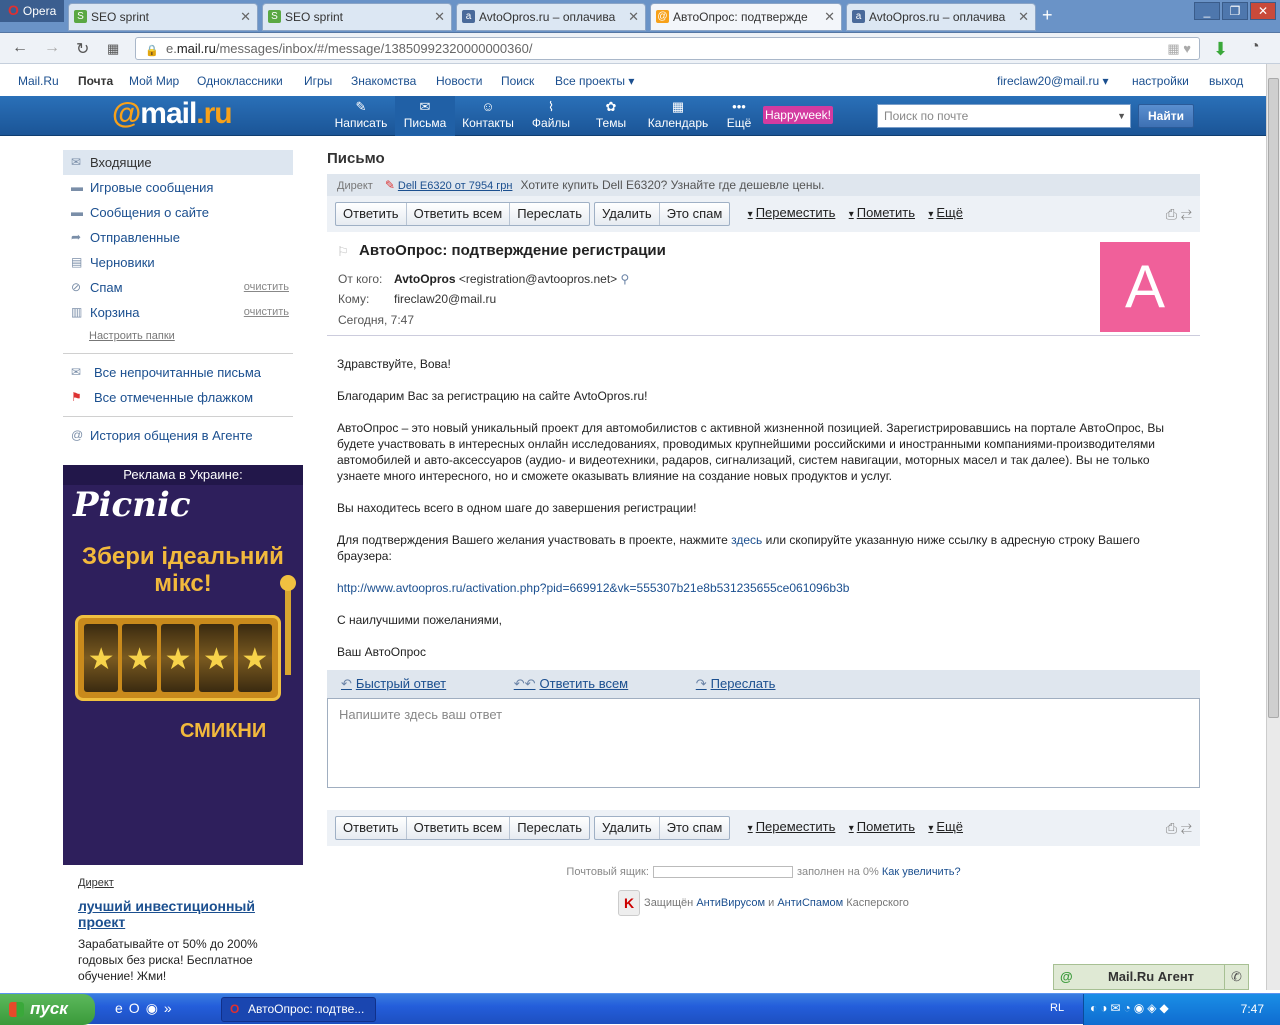 This screenshot has height=1025, width=1280. What do you see at coordinates (746, 540) in the screenshot?
I see `confirm-here-link: здесь` at bounding box center [746, 540].